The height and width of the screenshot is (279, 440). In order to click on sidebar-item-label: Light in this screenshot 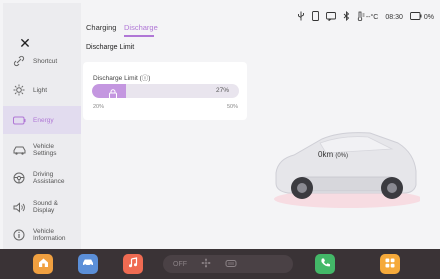, I will do `click(40, 90)`.